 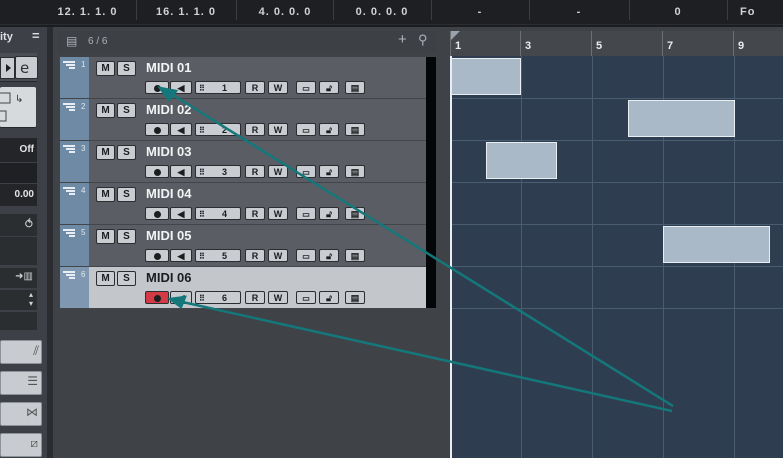 What do you see at coordinates (218, 129) in the screenshot?
I see `midi-channel-field: ⠿ 2` at bounding box center [218, 129].